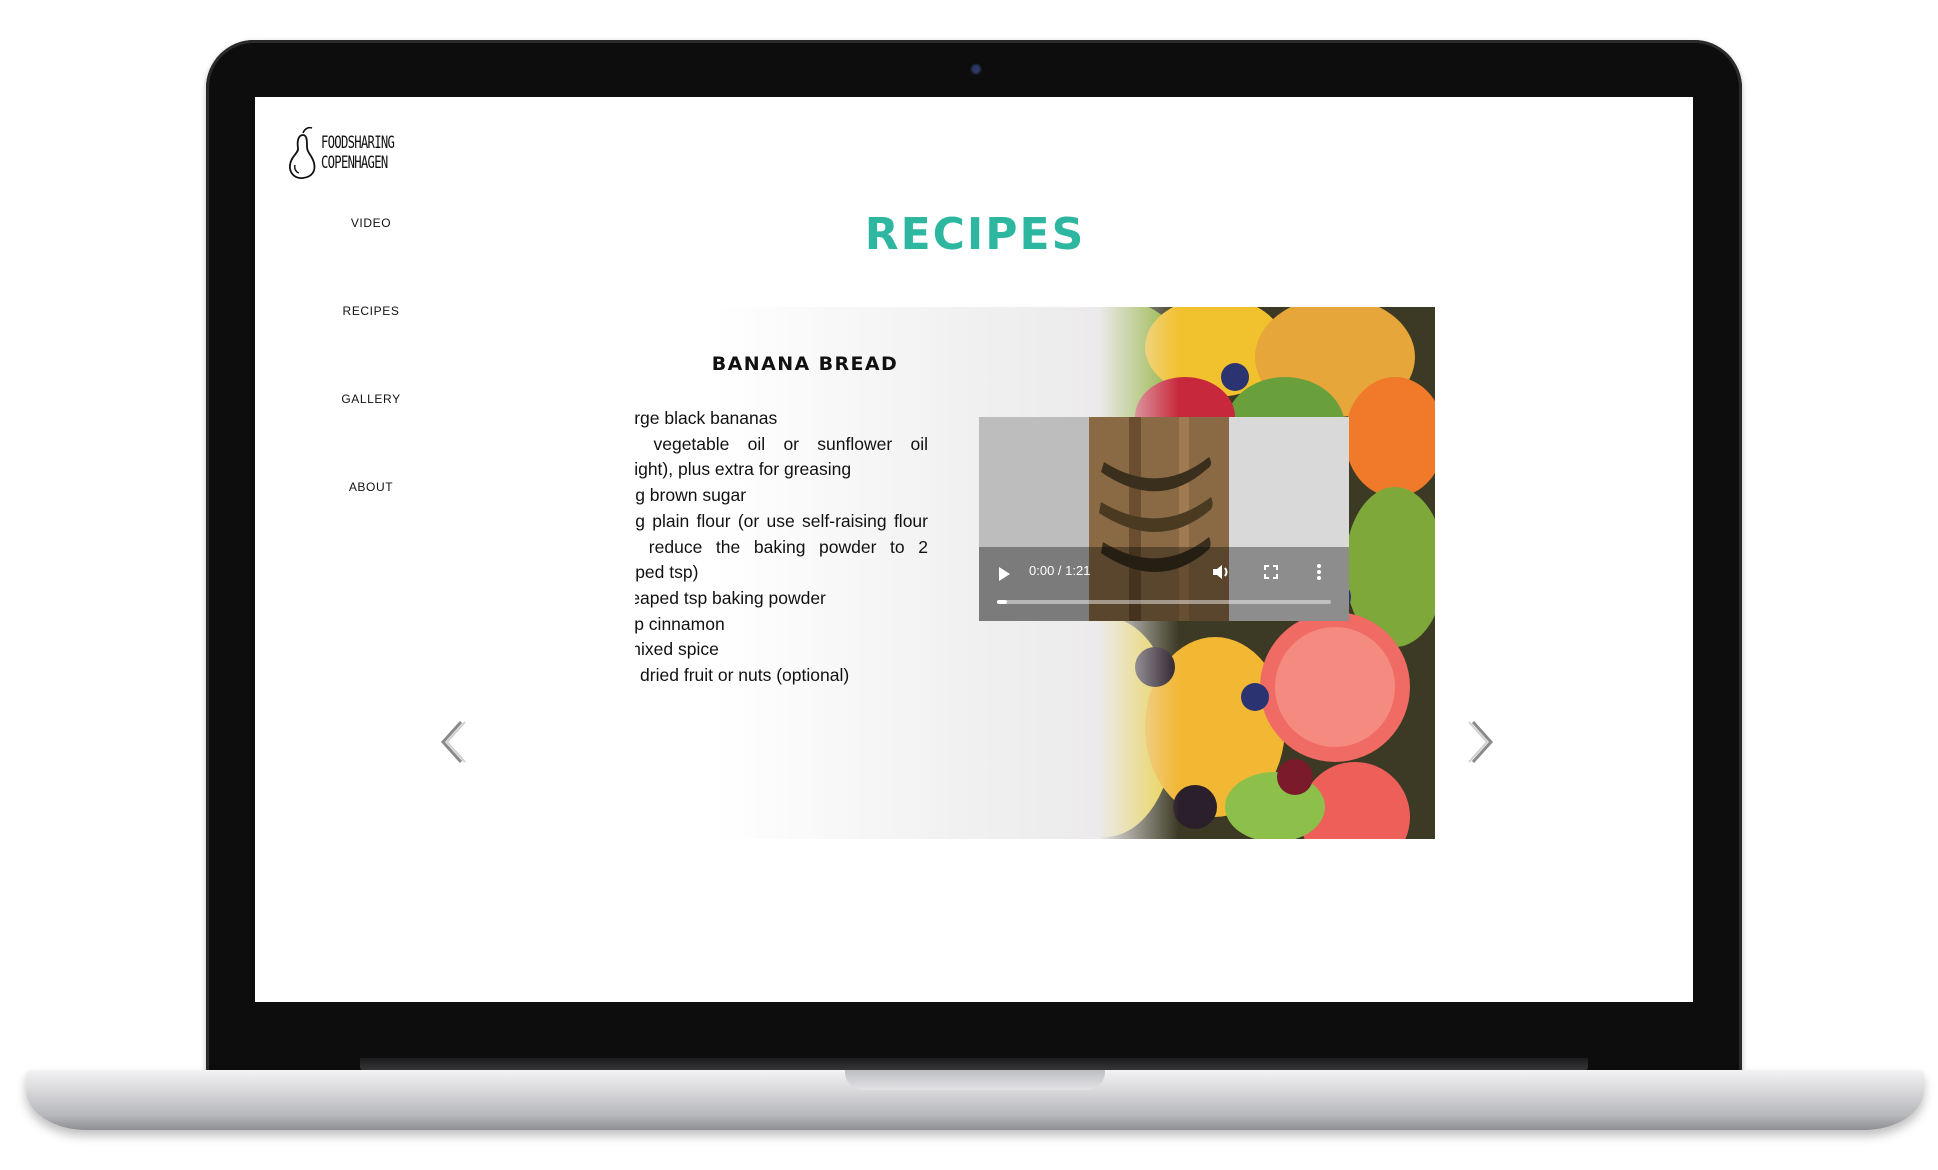 This screenshot has height=1170, width=1938. Describe the element at coordinates (706, 418) in the screenshot. I see `ingredient-item: 3 large black bananas` at that location.